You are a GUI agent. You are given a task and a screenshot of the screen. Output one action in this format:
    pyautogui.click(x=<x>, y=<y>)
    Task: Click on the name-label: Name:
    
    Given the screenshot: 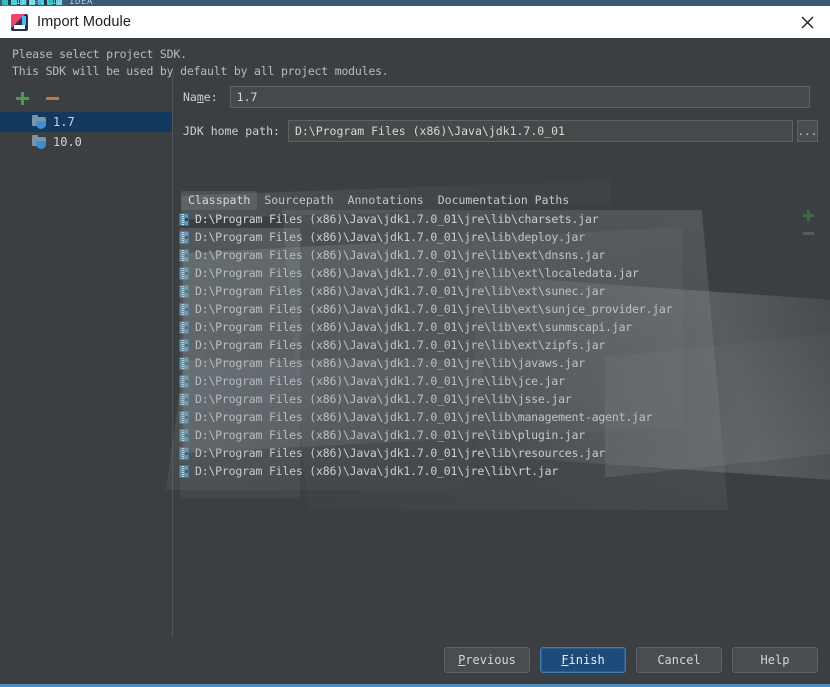 What is the action you would take?
    pyautogui.click(x=200, y=97)
    